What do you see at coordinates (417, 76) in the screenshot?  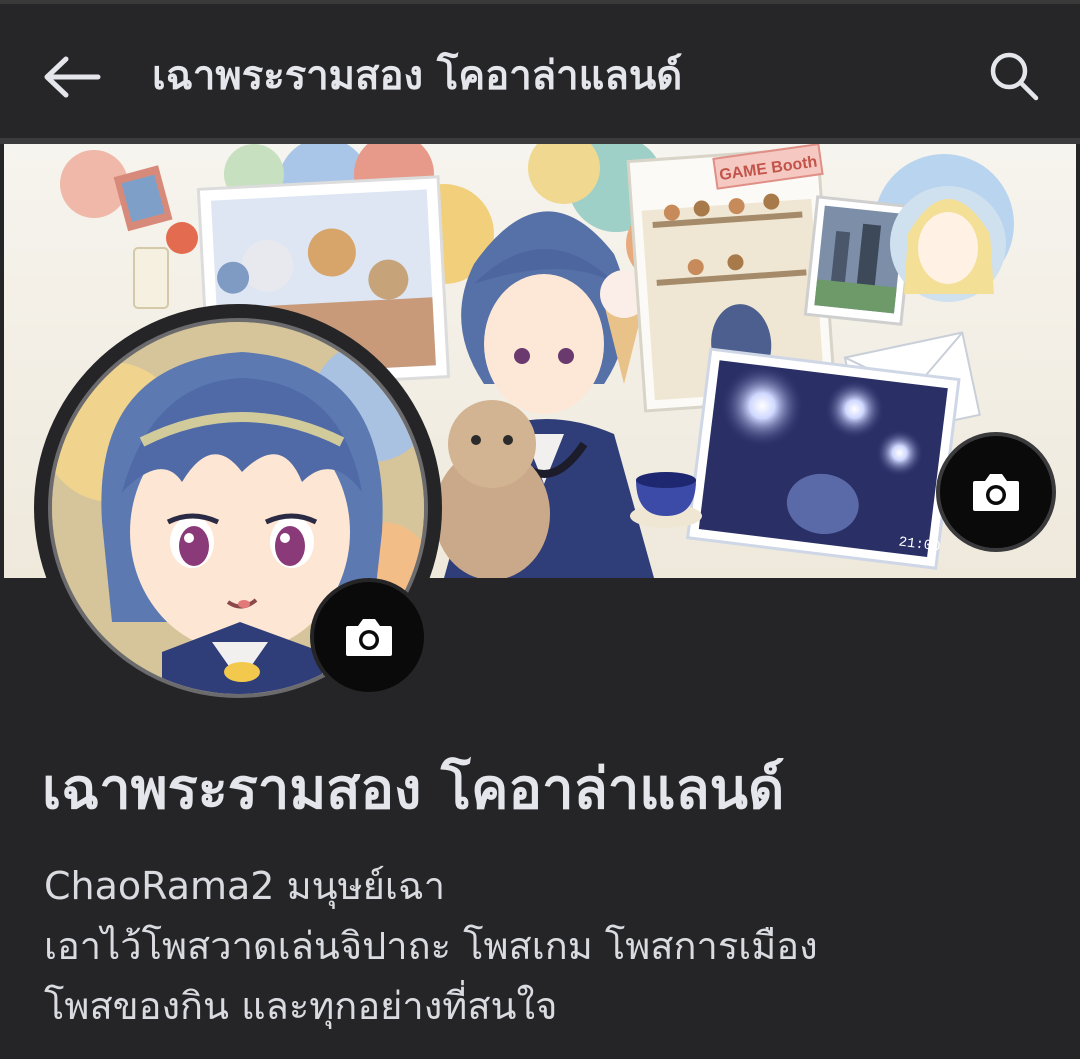 I see `page-title: เฉาพระรามสอง โคอาล่าแลนด์` at bounding box center [417, 76].